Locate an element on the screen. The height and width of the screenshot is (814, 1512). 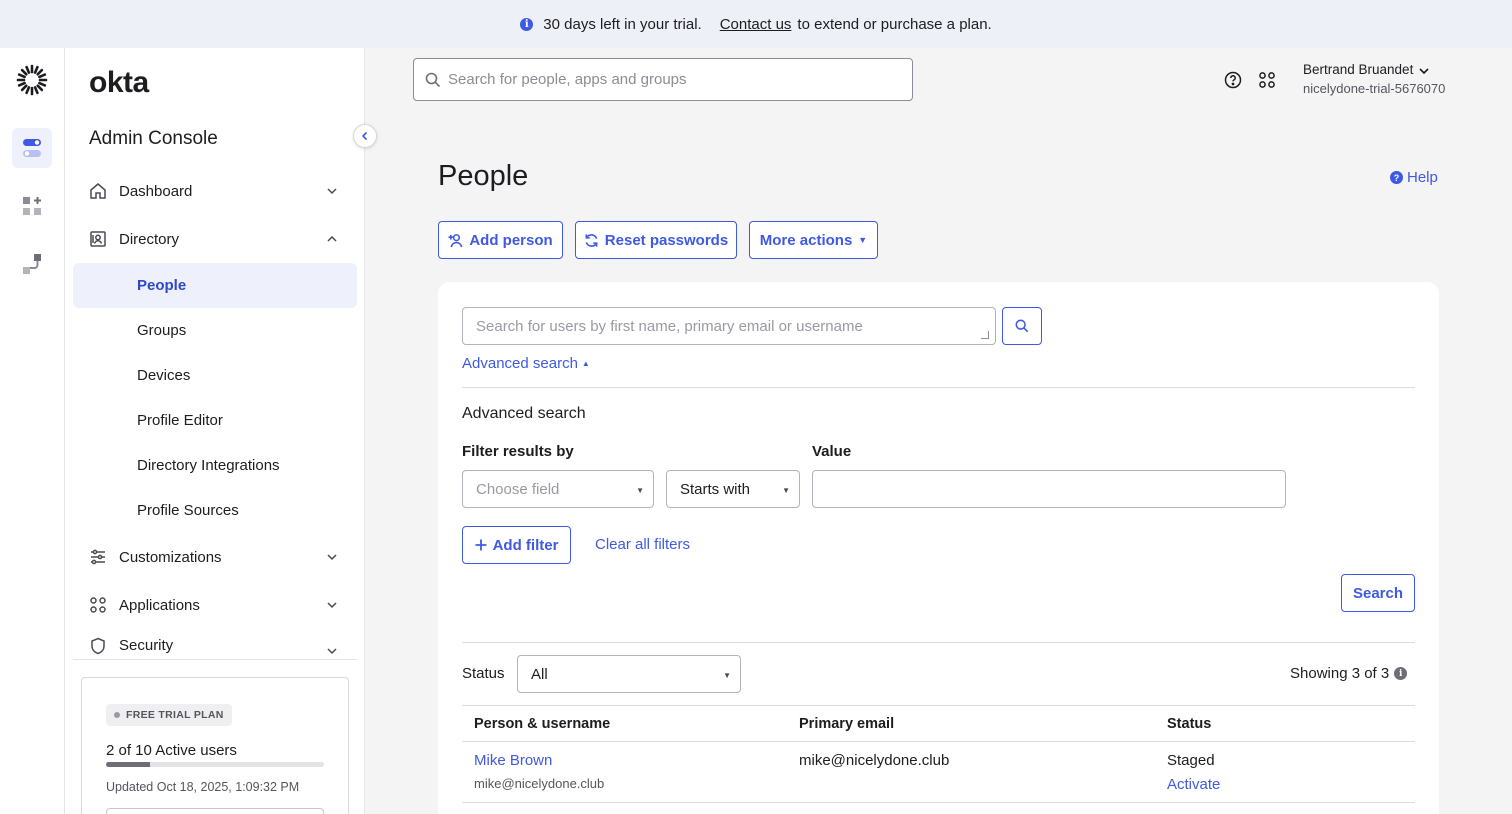
sidebar-item-profile-sources: Profile Sources is located at coordinates (215, 510).